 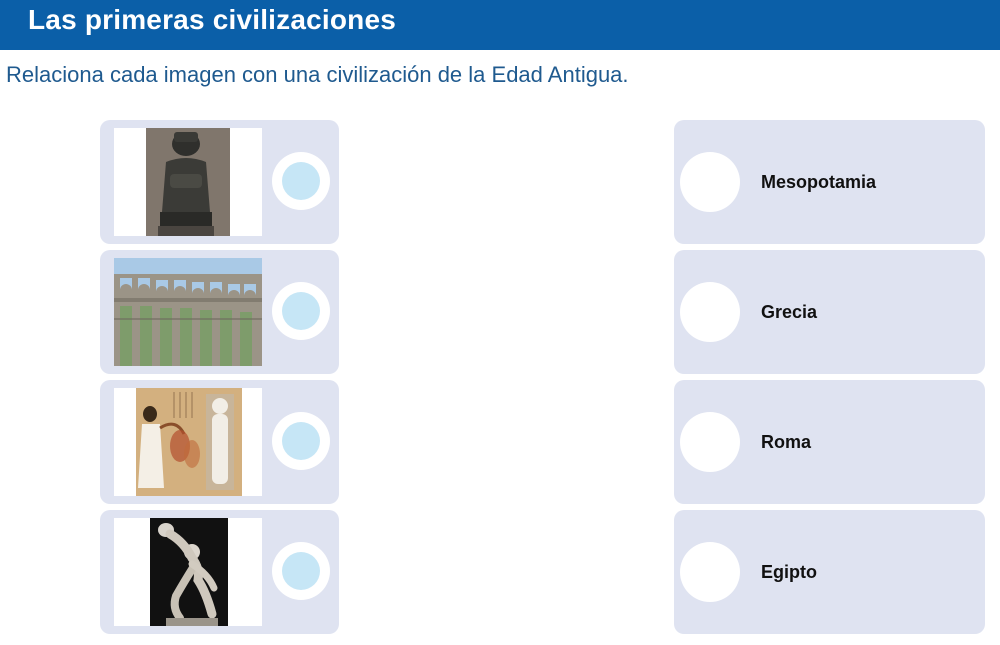 I want to click on answer-label-4: Egipto, so click(x=789, y=572).